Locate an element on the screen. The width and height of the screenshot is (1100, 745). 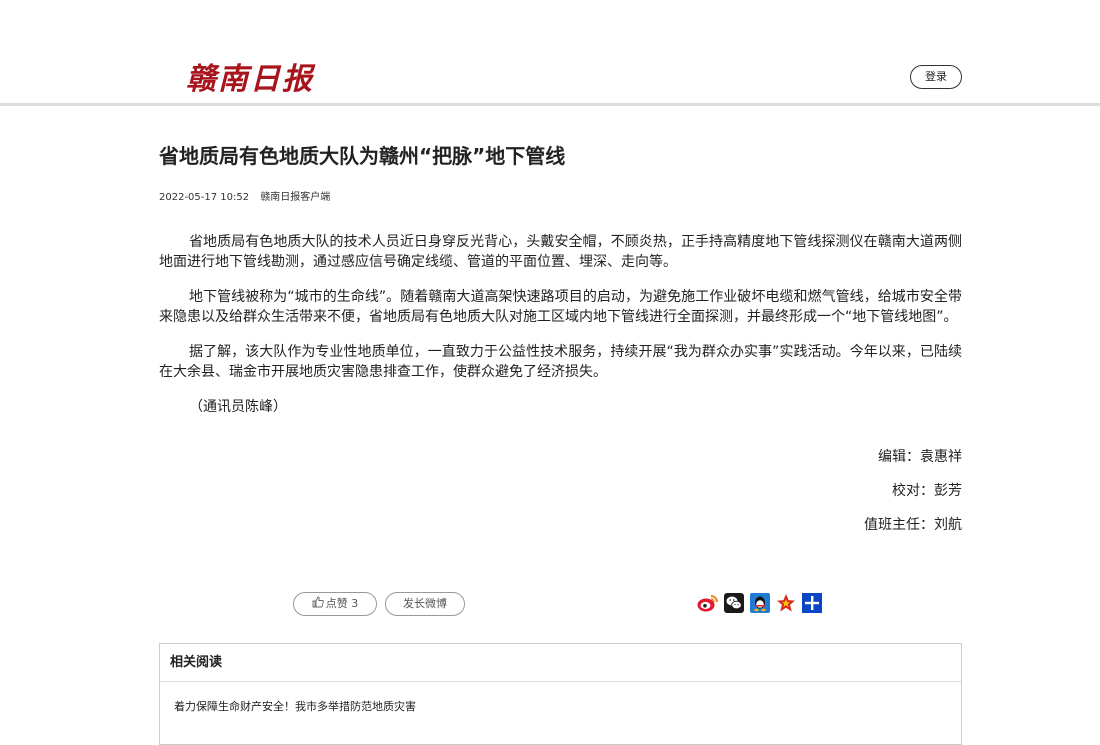
article-correspondent: （通讯员陈峰） is located at coordinates (238, 407).